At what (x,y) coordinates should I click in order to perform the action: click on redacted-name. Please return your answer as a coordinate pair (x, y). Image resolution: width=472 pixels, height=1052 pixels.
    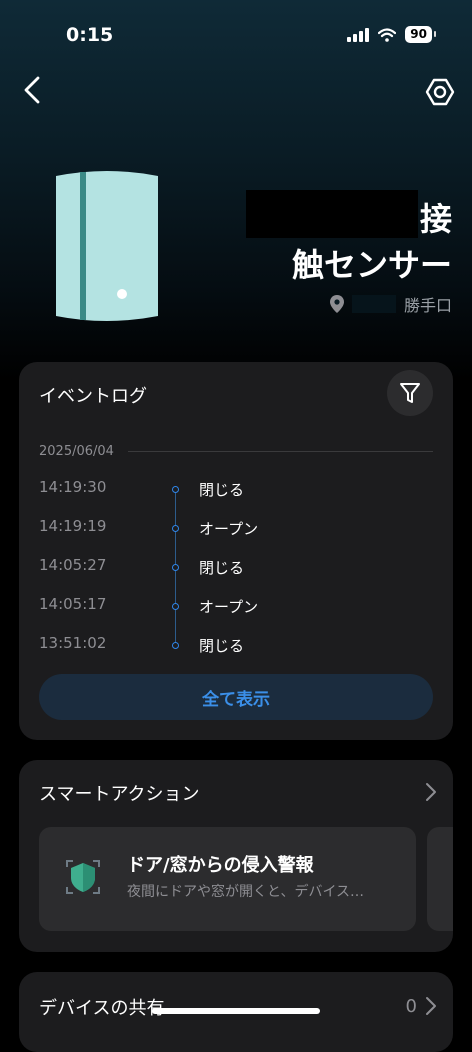
    Looking at the image, I should click on (332, 214).